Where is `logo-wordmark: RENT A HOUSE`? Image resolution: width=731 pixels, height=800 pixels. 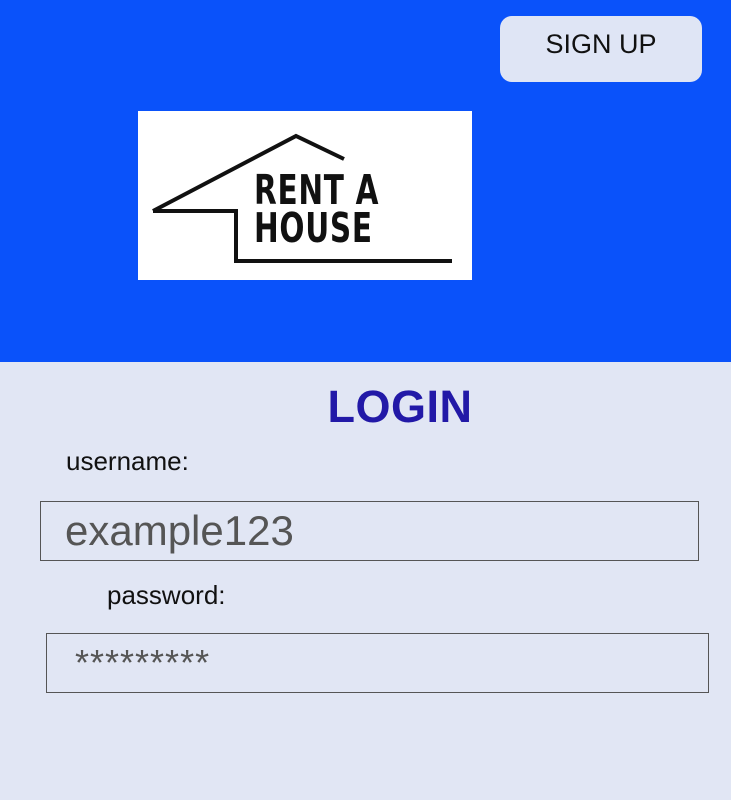 logo-wordmark: RENT A HOUSE is located at coordinates (316, 211).